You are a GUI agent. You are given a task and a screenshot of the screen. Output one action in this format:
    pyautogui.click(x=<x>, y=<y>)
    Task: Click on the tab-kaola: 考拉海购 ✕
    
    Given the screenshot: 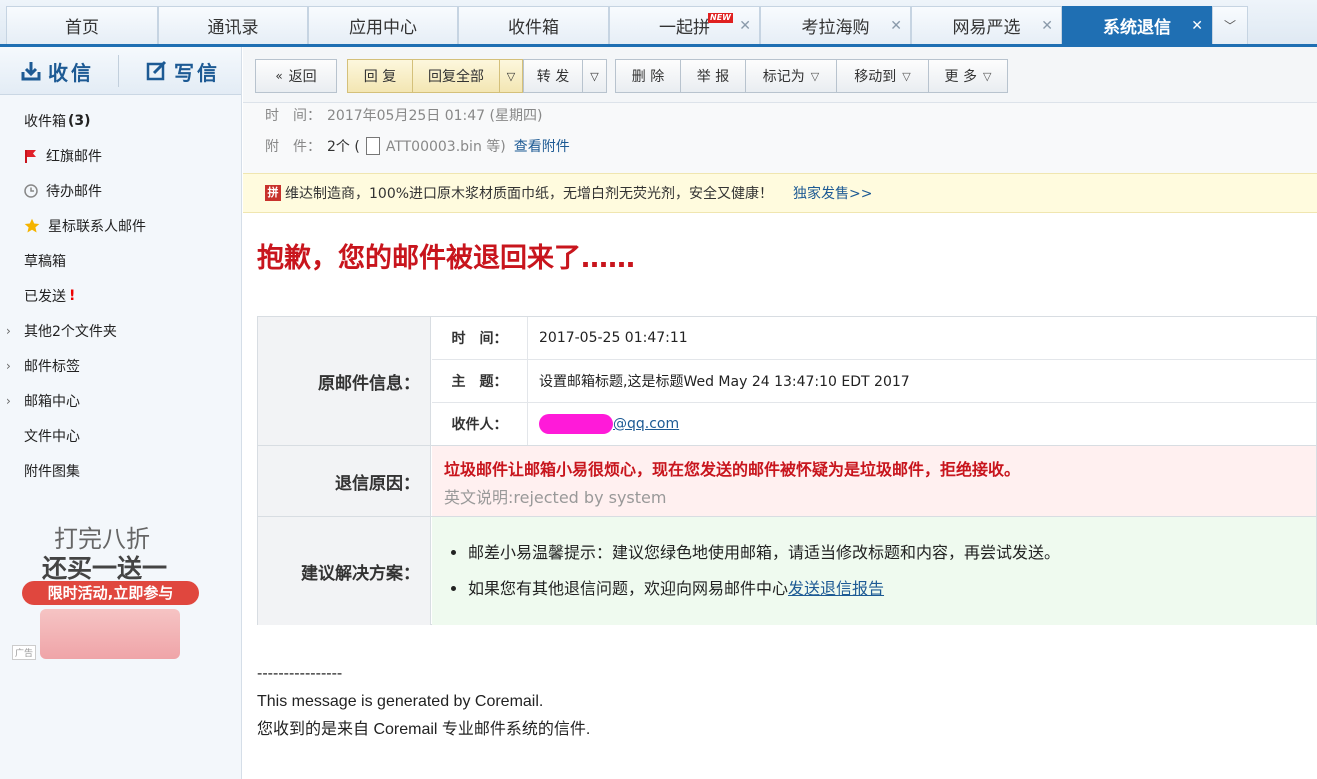 What is the action you would take?
    pyautogui.click(x=835, y=25)
    